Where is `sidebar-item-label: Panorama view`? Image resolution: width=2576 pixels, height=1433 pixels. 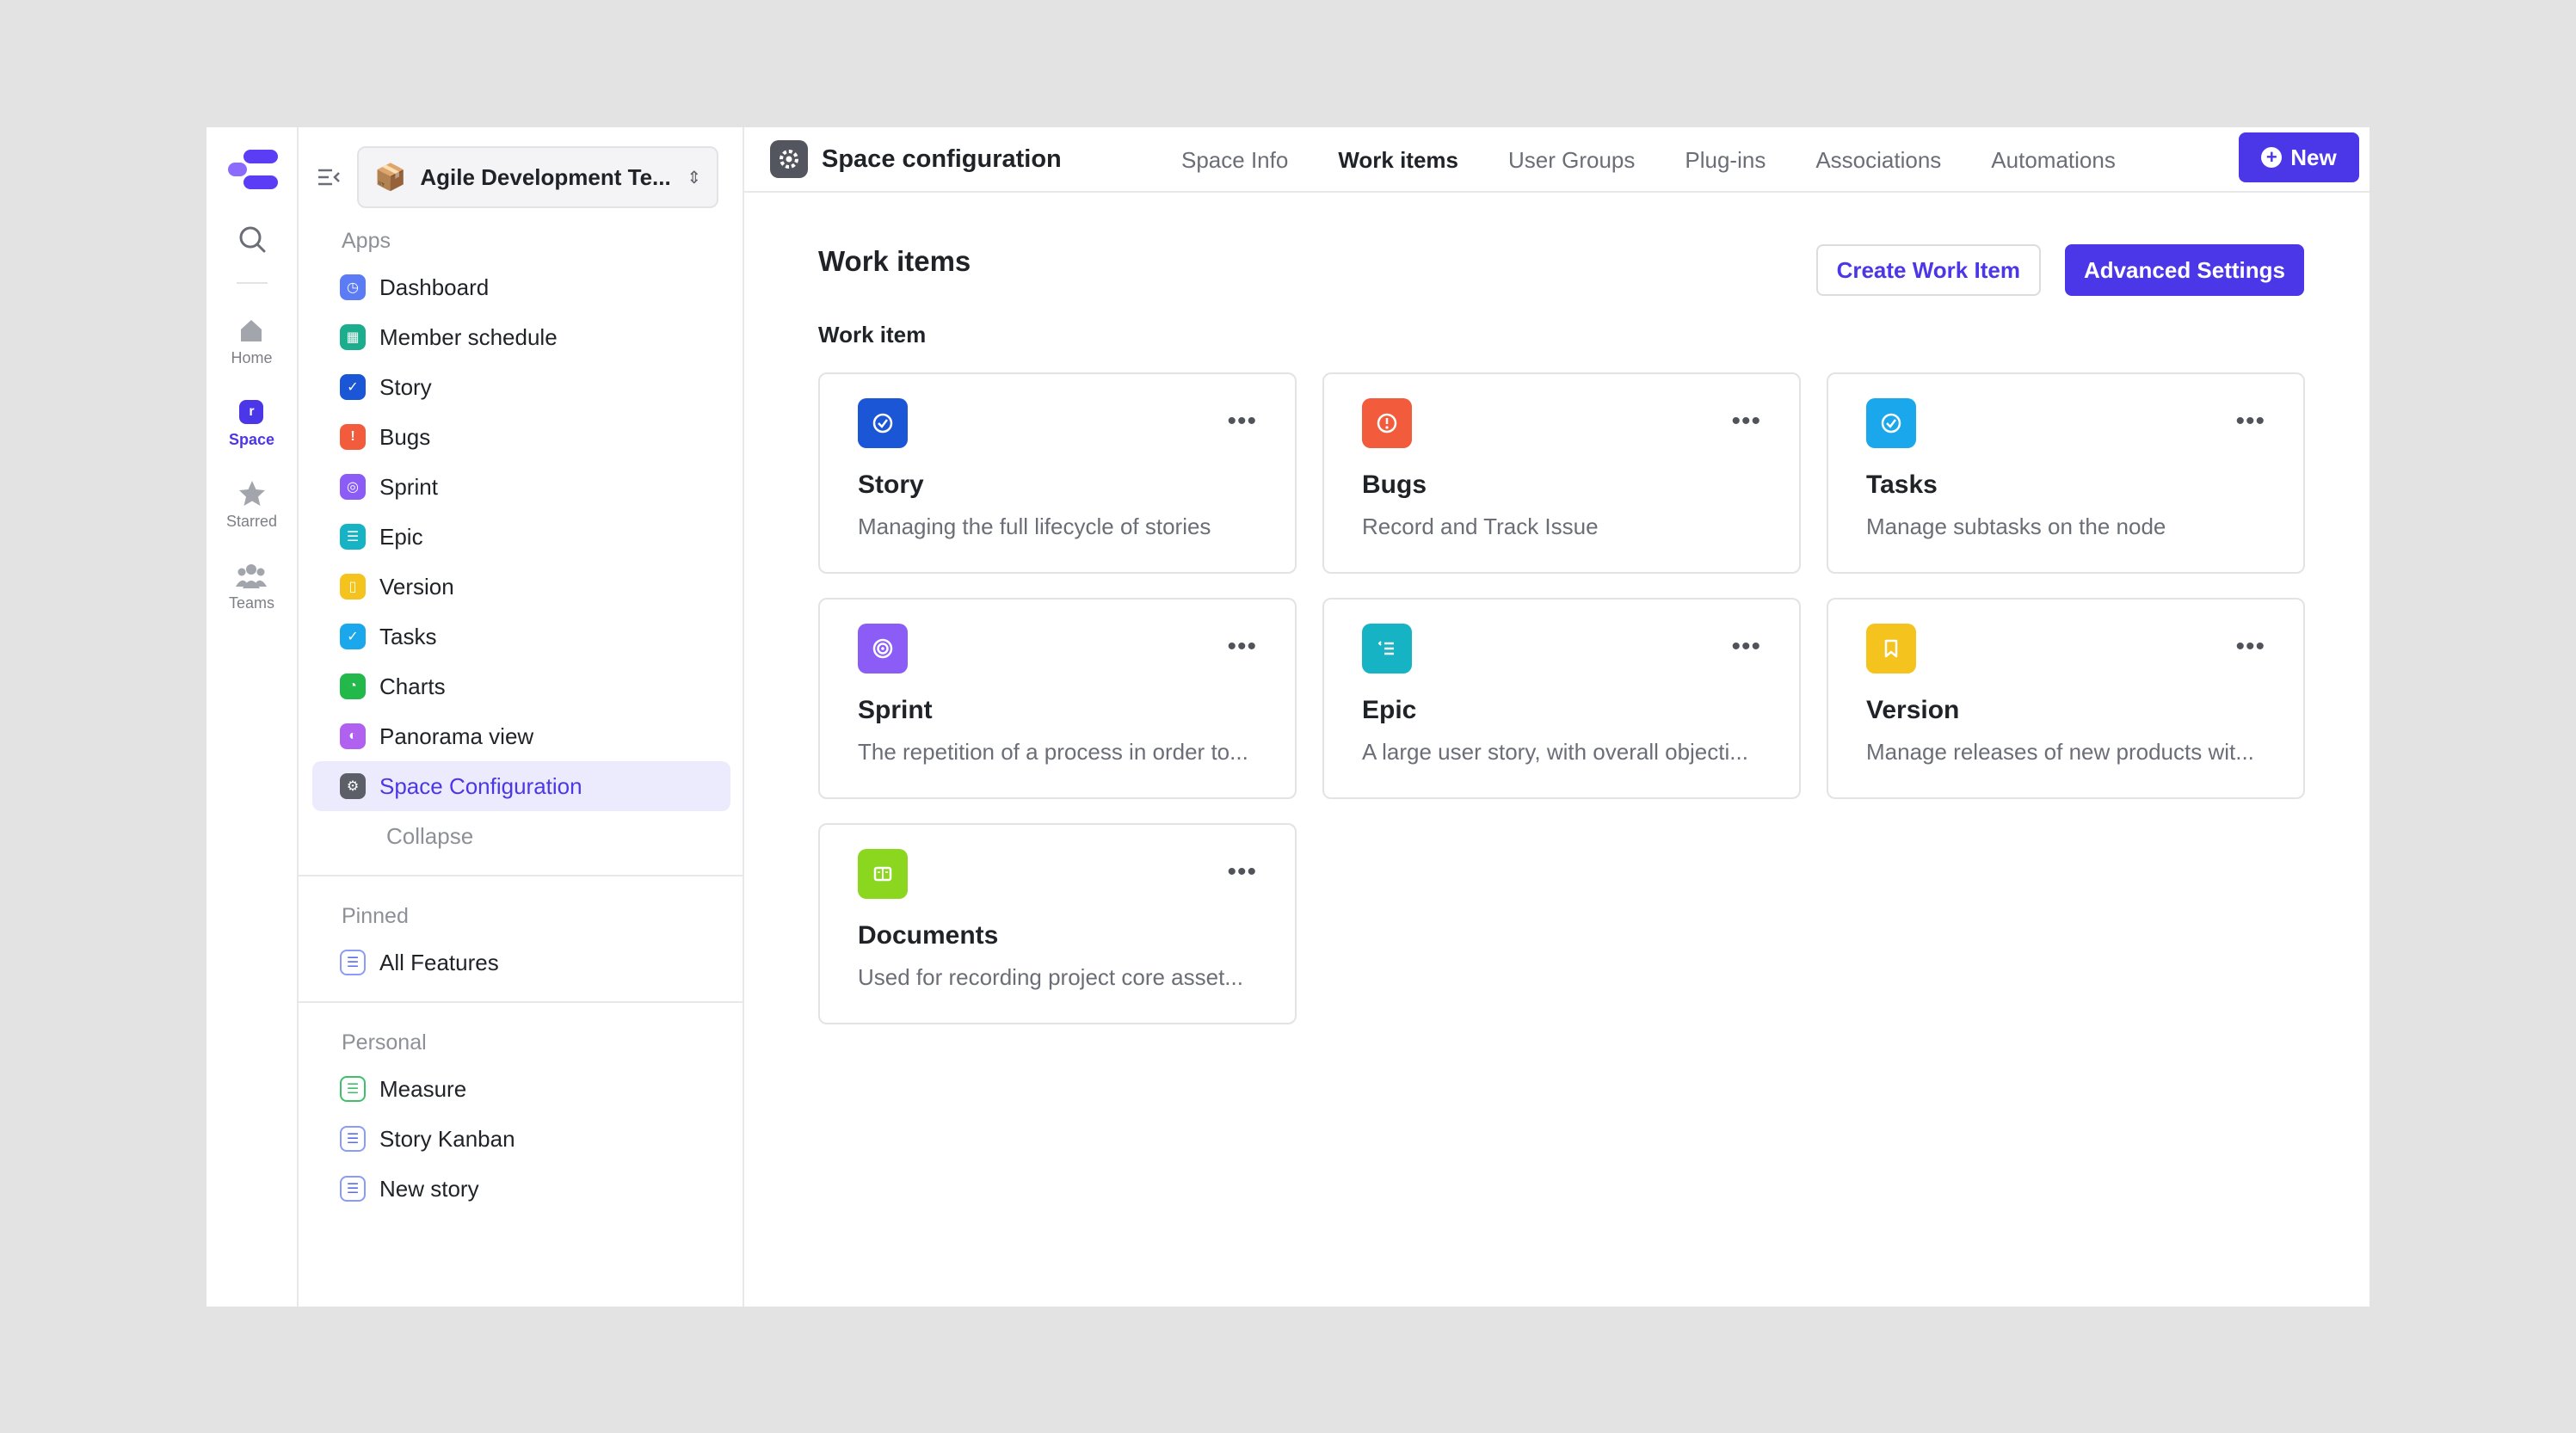 sidebar-item-label: Panorama view is located at coordinates (457, 736).